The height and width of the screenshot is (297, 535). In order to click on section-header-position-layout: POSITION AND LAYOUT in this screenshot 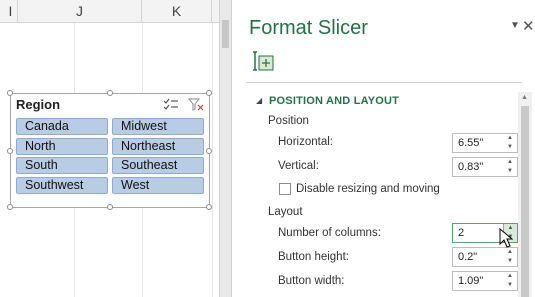, I will do `click(334, 101)`.